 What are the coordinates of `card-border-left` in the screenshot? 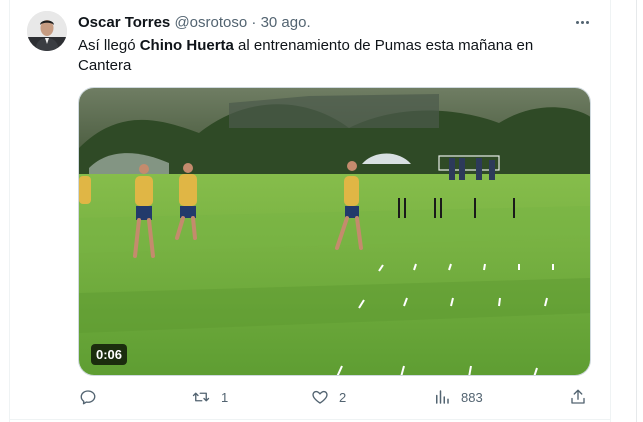 It's located at (9, 211).